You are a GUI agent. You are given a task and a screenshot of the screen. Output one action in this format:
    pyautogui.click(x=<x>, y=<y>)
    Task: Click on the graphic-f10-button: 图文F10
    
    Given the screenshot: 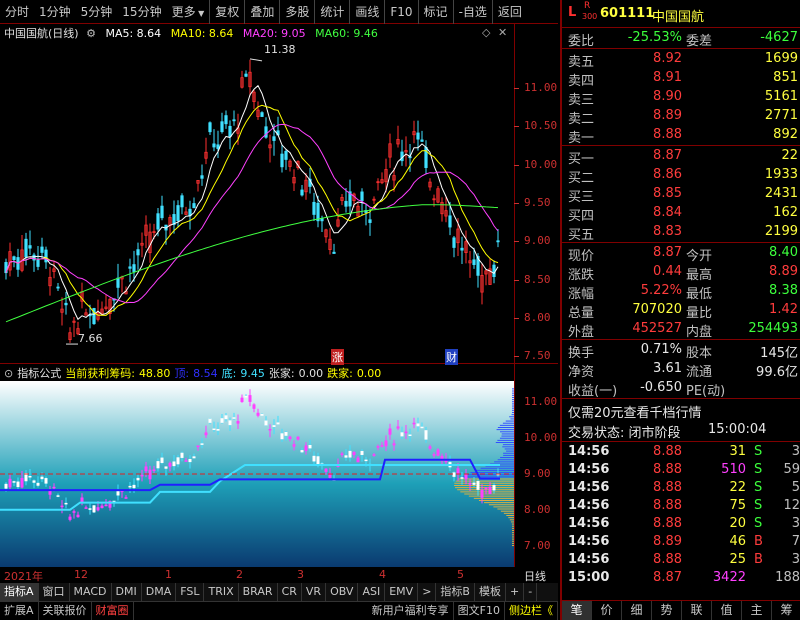 What is the action you would take?
    pyautogui.click(x=479, y=611)
    